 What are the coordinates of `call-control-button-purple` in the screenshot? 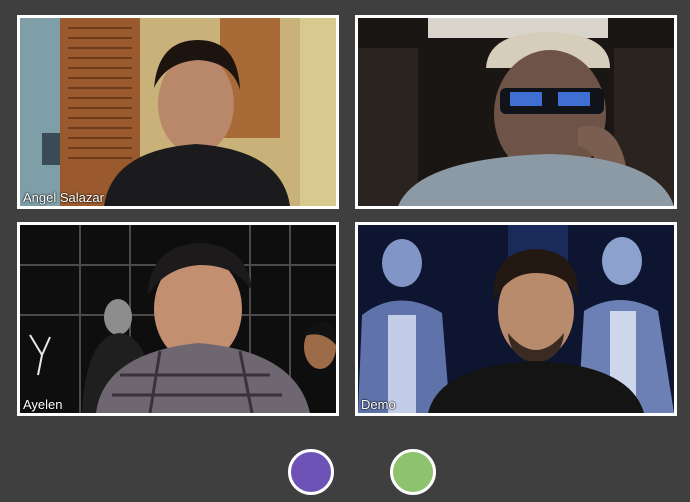 It's located at (311, 472).